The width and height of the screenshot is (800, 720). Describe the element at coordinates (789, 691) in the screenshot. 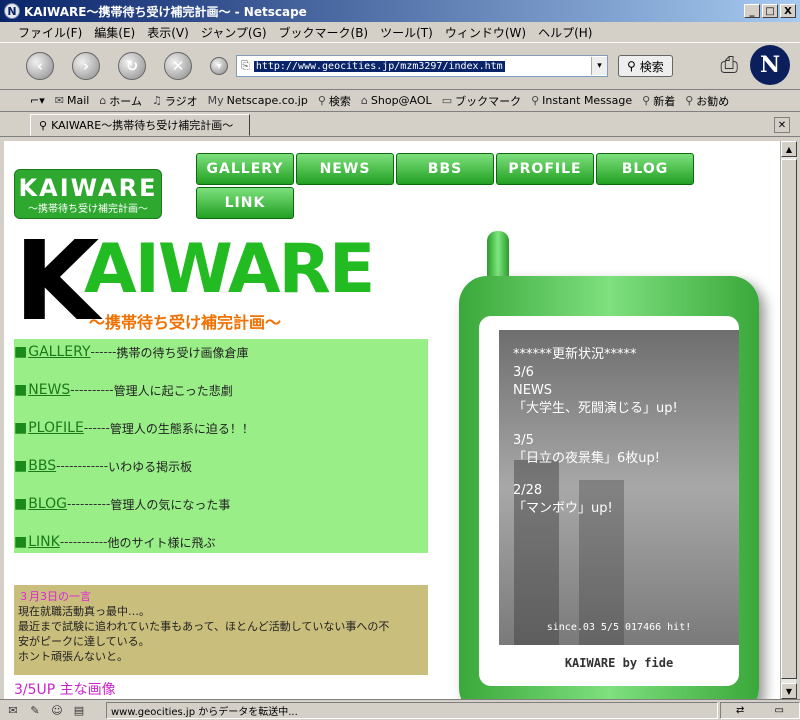

I see `scroll-down-icon: ▼` at that location.